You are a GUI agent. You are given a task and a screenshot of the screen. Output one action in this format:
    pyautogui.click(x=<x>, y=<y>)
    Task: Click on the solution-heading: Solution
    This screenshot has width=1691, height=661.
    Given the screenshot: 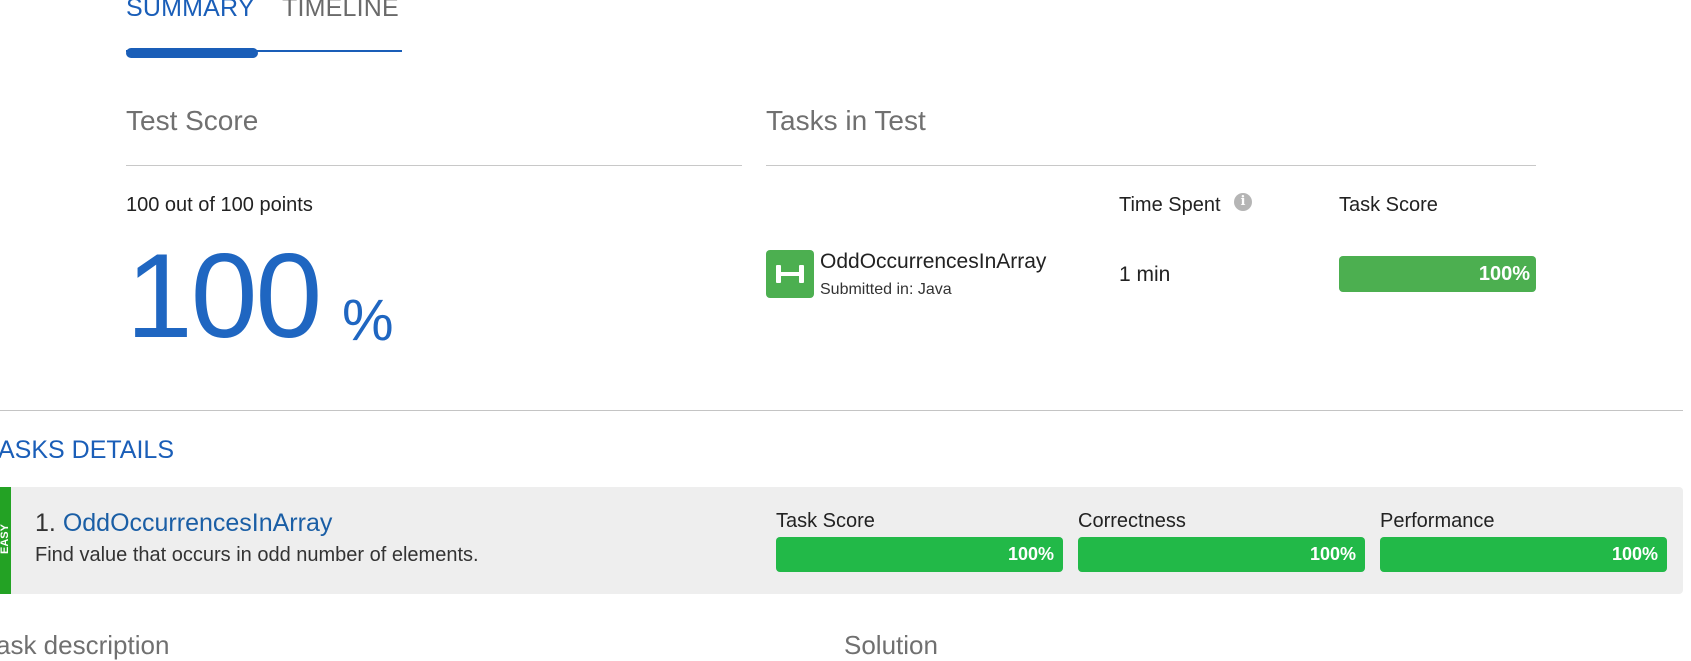 What is the action you would take?
    pyautogui.click(x=891, y=645)
    